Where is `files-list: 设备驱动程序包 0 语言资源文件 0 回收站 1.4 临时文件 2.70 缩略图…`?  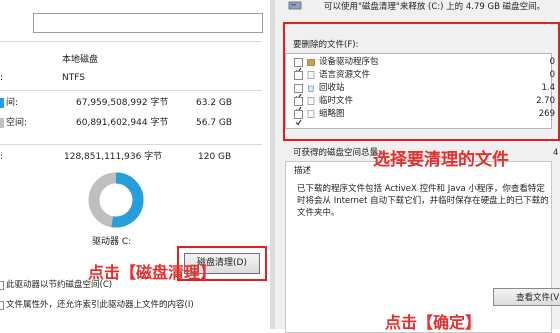 files-list: 设备驱动程序包 0 语言资源文件 0 回收站 1.4 临时文件 2.70 缩略图… is located at coordinates (420, 91).